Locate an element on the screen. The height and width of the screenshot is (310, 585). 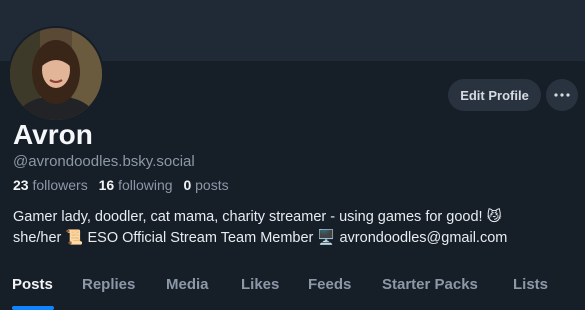
followers-label: followers is located at coordinates (60, 185).